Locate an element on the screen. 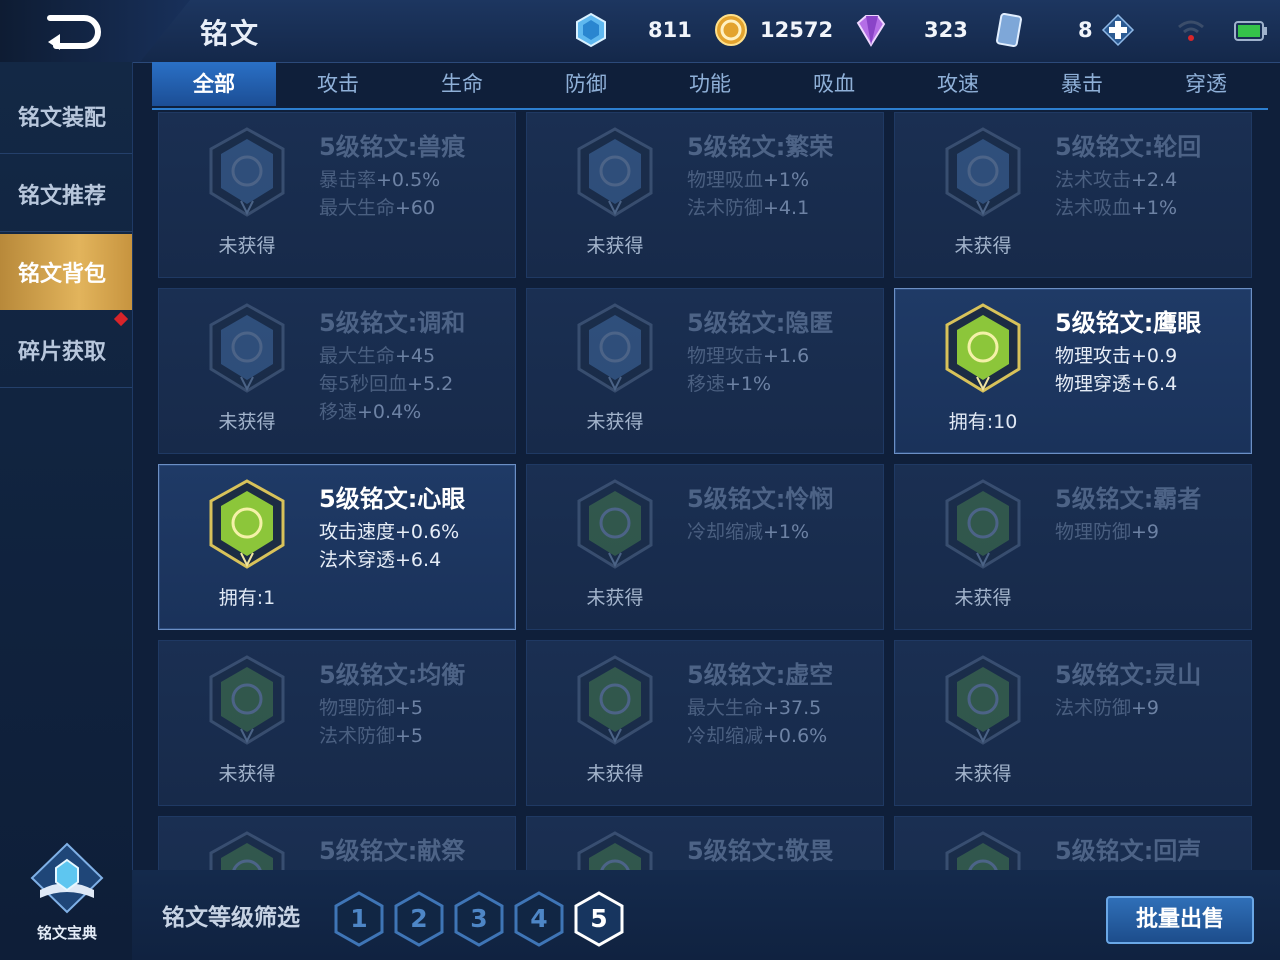 Image resolution: width=1280 pixels, height=960 pixels. level-number: 3 is located at coordinates (479, 918).